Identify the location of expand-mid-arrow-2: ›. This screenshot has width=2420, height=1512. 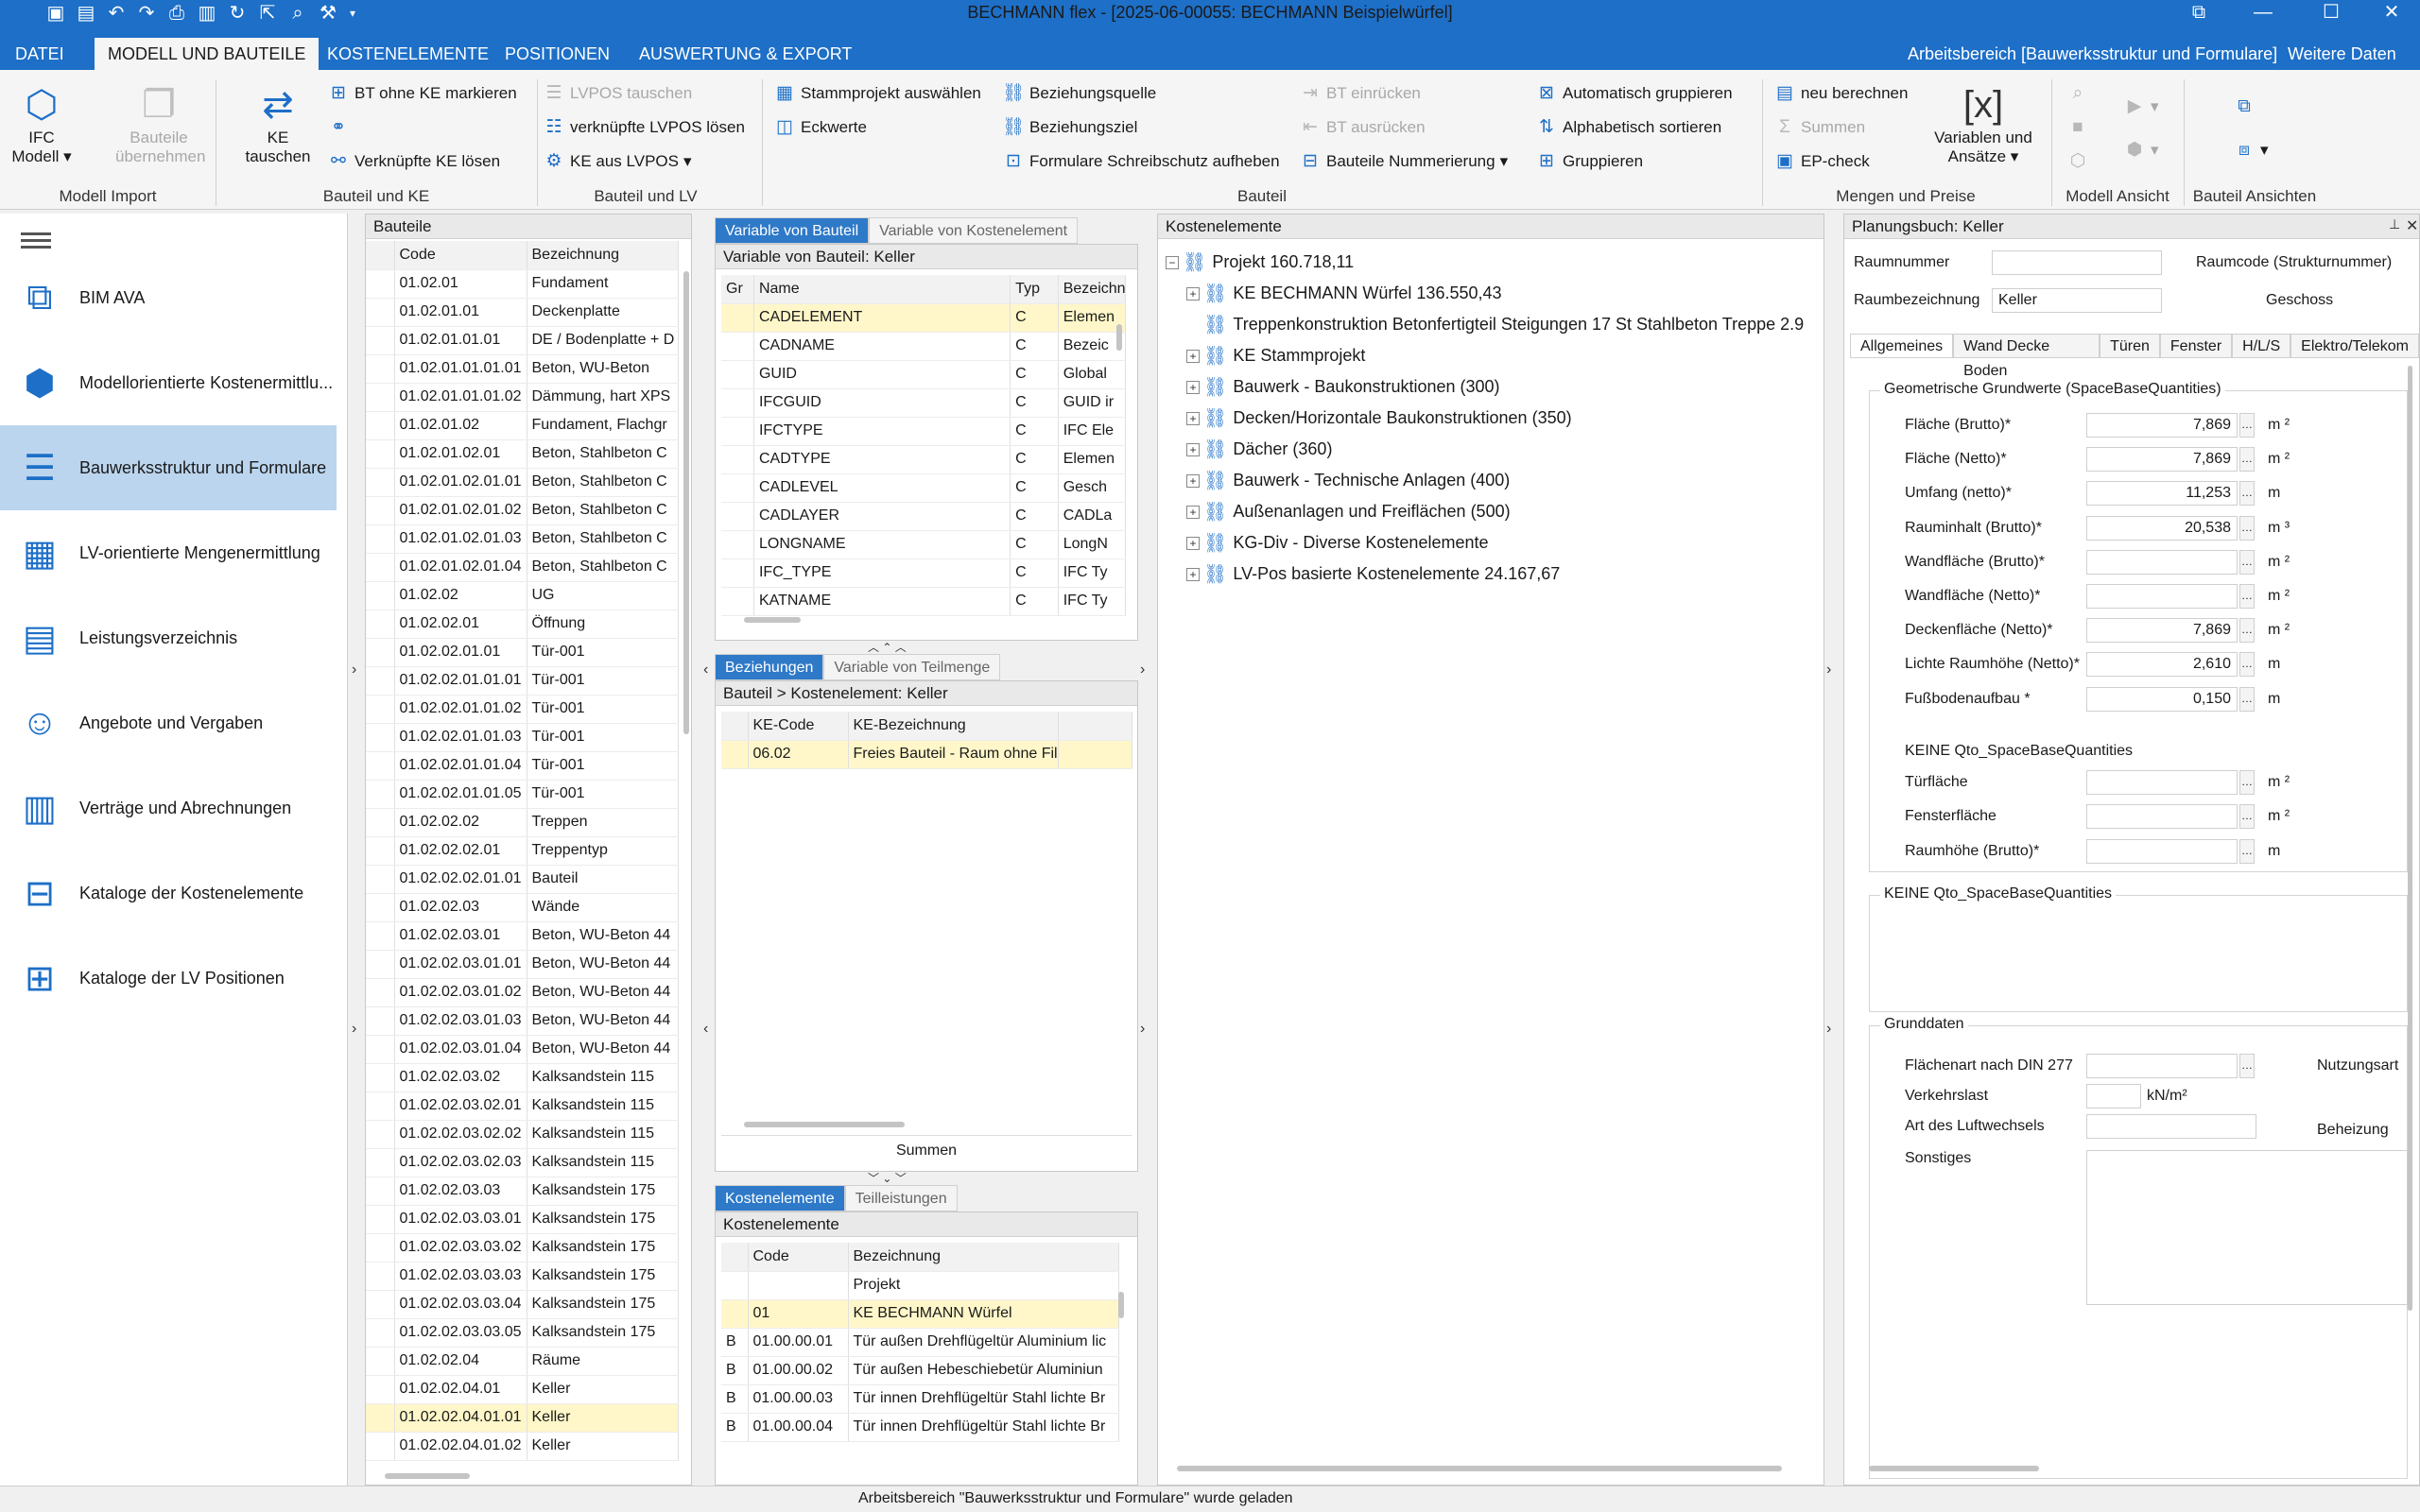
(1142, 1029).